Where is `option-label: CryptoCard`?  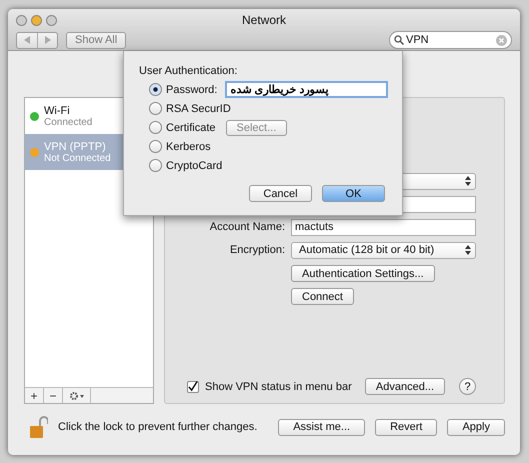
option-label: CryptoCard is located at coordinates (194, 166).